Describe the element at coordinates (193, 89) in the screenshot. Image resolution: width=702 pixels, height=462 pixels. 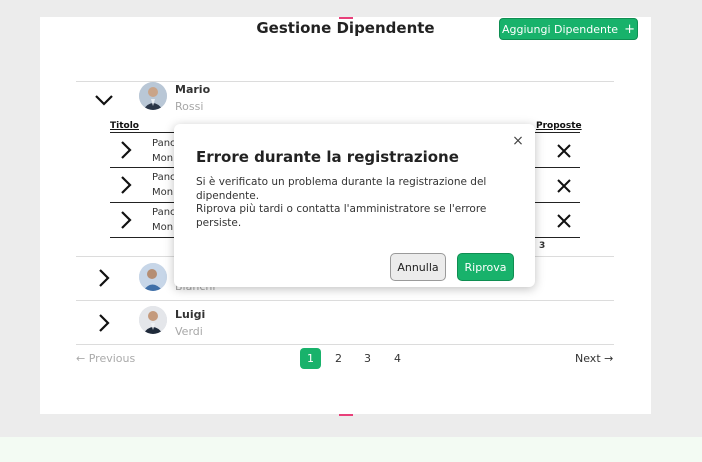
I see `employee-first-name: Mario` at that location.